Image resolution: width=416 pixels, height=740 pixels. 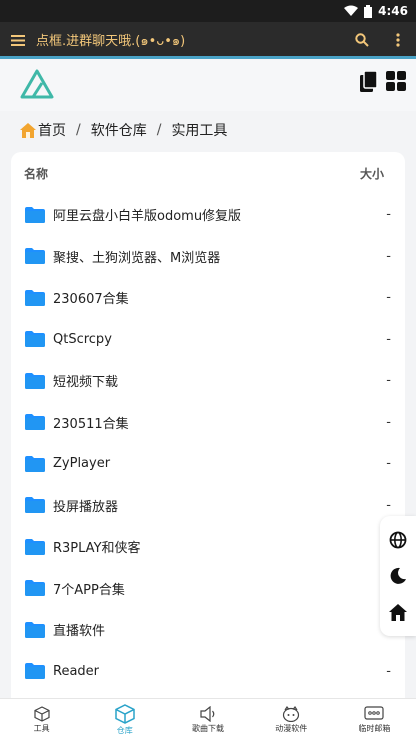 I want to click on file-name: 阿里云盘小白羊版odomu修复版, so click(x=147, y=217).